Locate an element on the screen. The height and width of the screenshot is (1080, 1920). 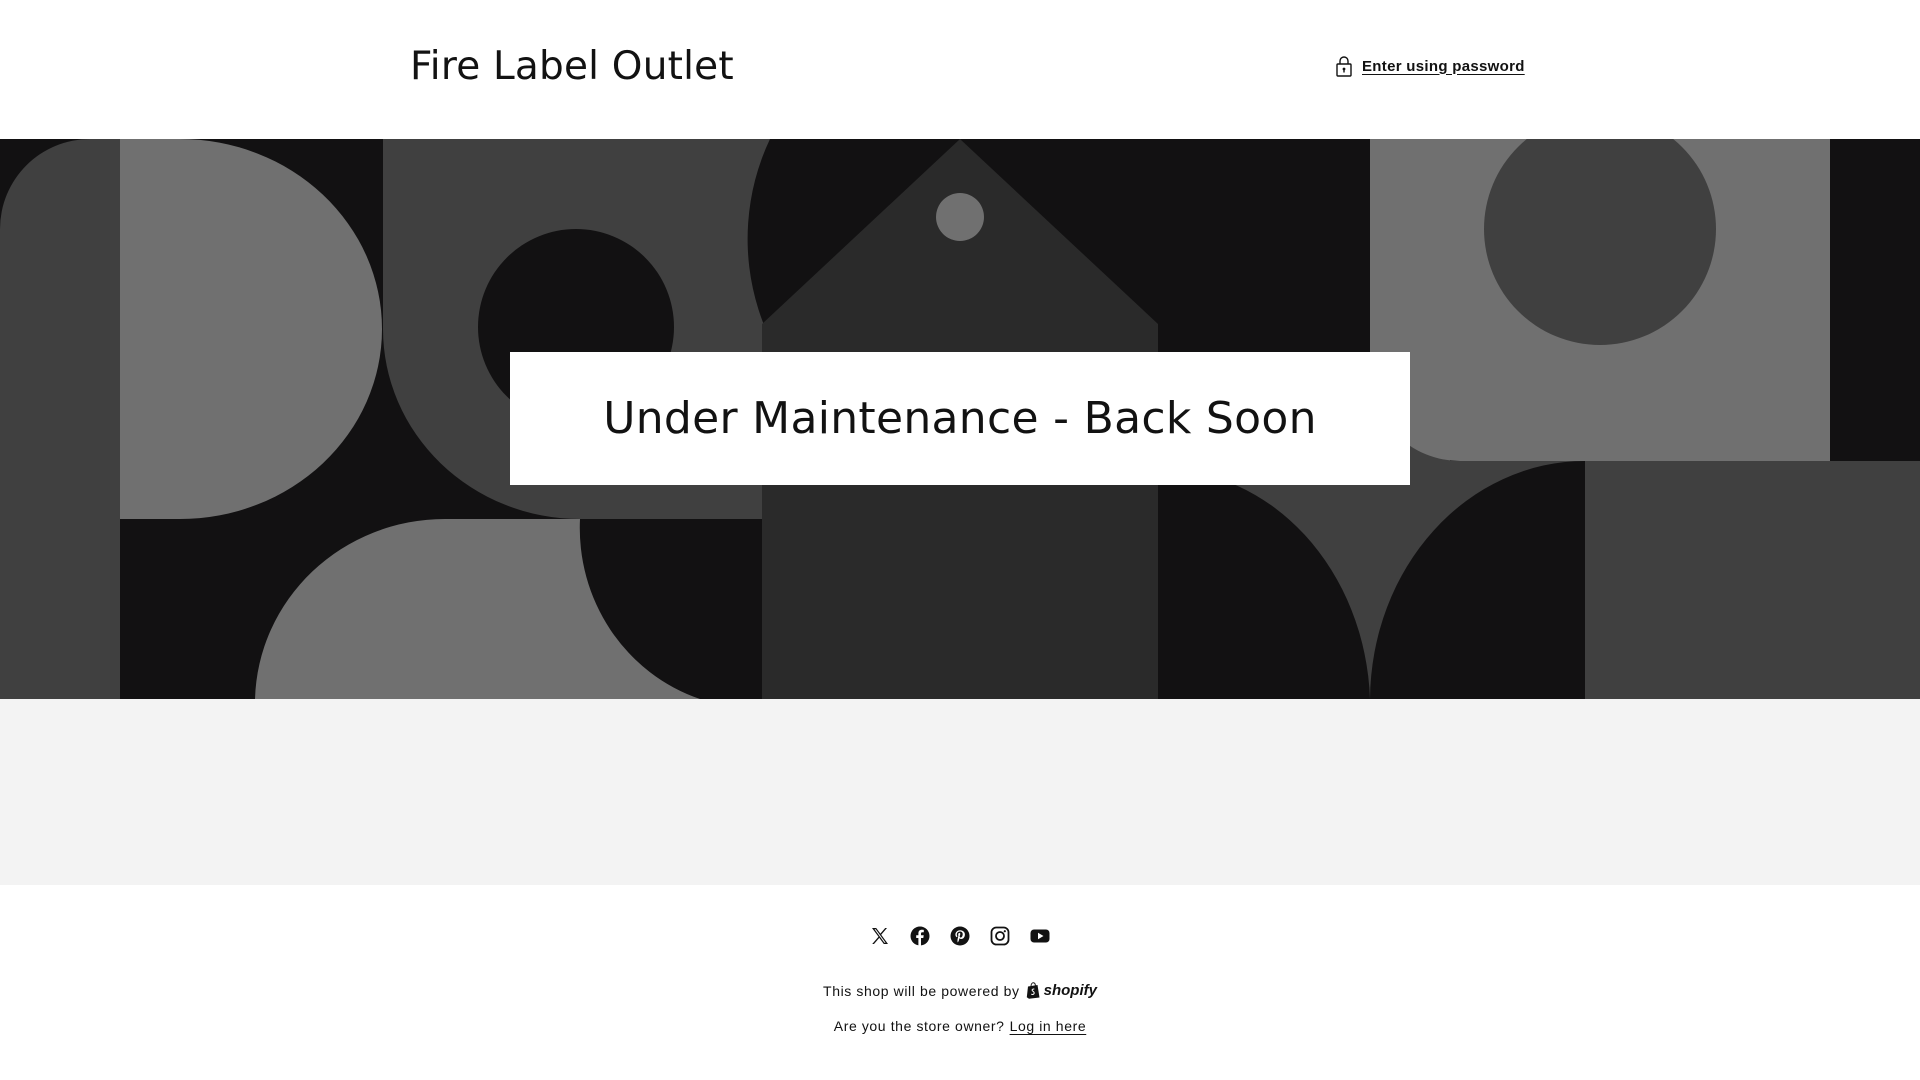
shopify-logo-link: shopify is located at coordinates (1061, 990).